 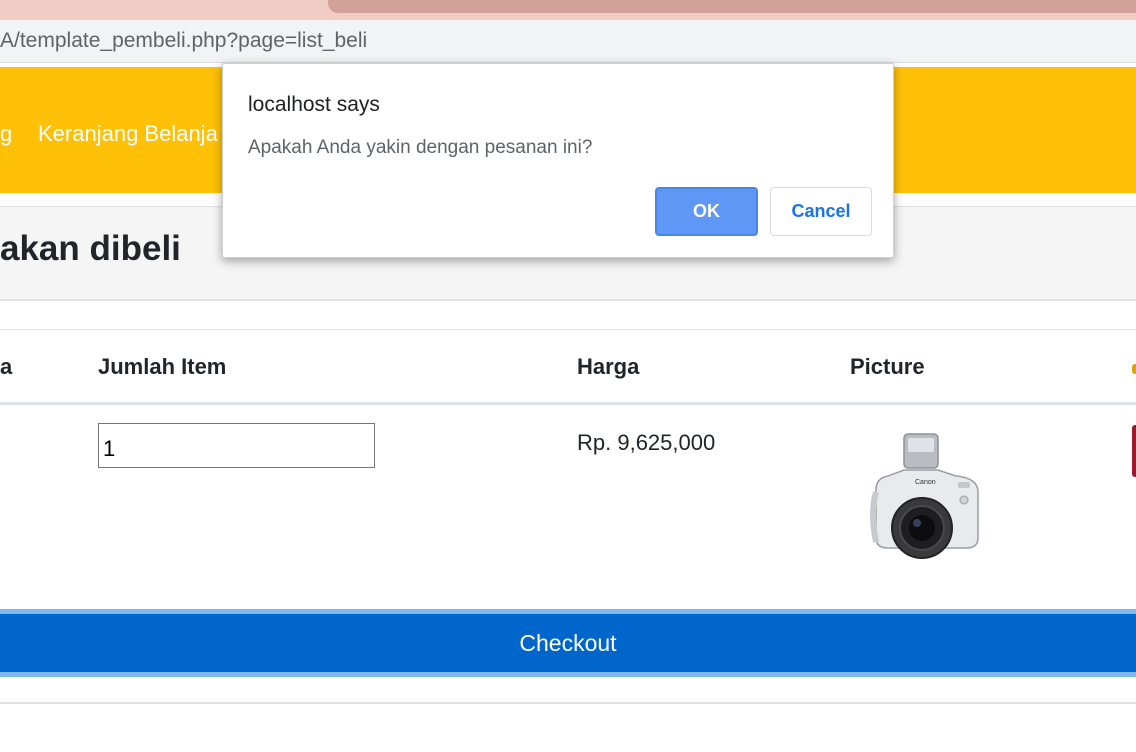 I want to click on nav-link-shopping-cart: Keranjang Belanja, so click(x=128, y=134).